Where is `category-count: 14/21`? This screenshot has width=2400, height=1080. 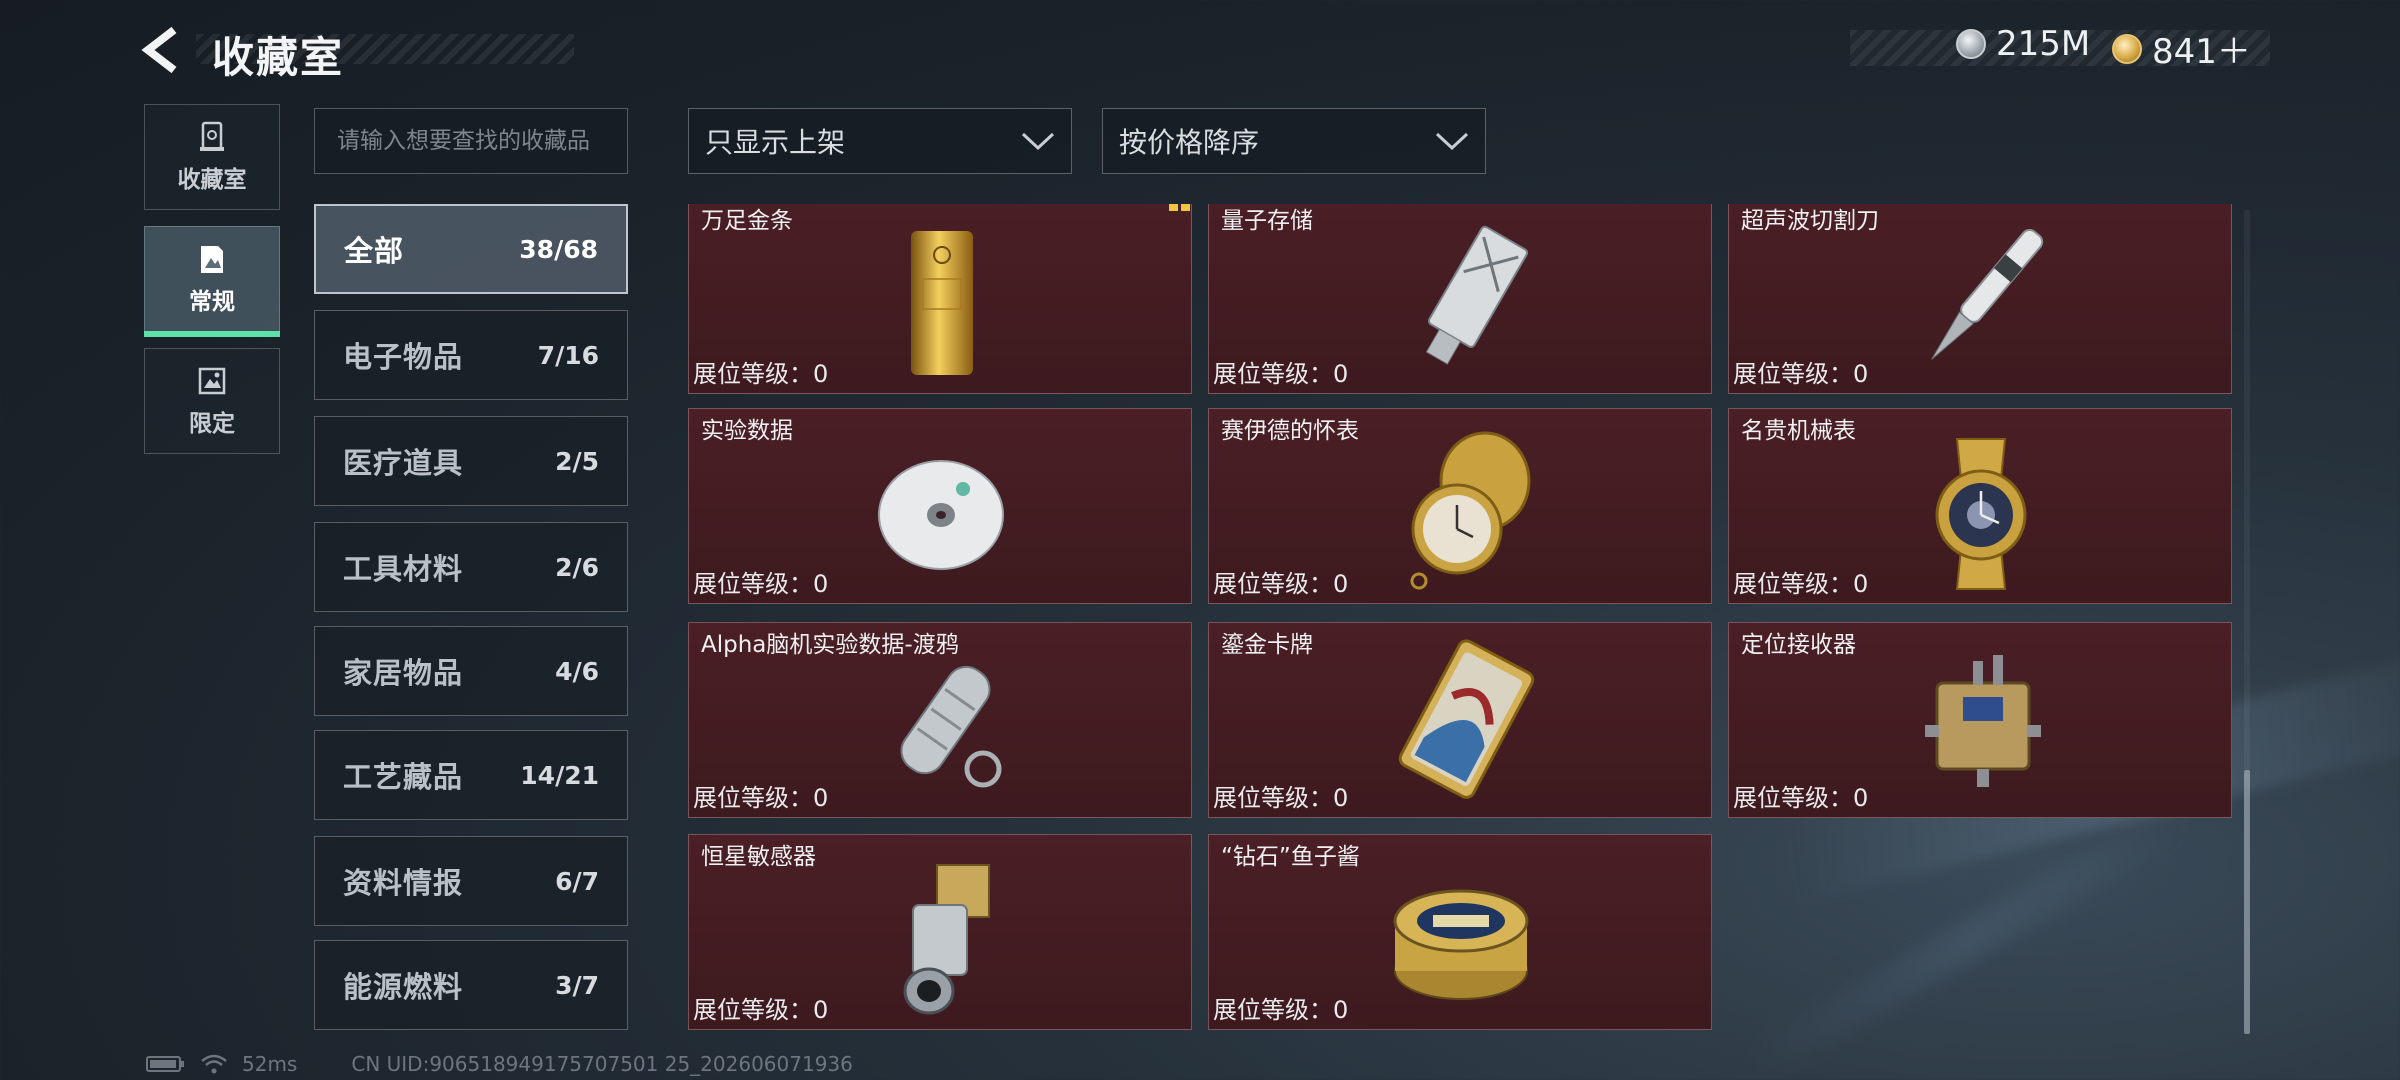 category-count: 14/21 is located at coordinates (559, 775).